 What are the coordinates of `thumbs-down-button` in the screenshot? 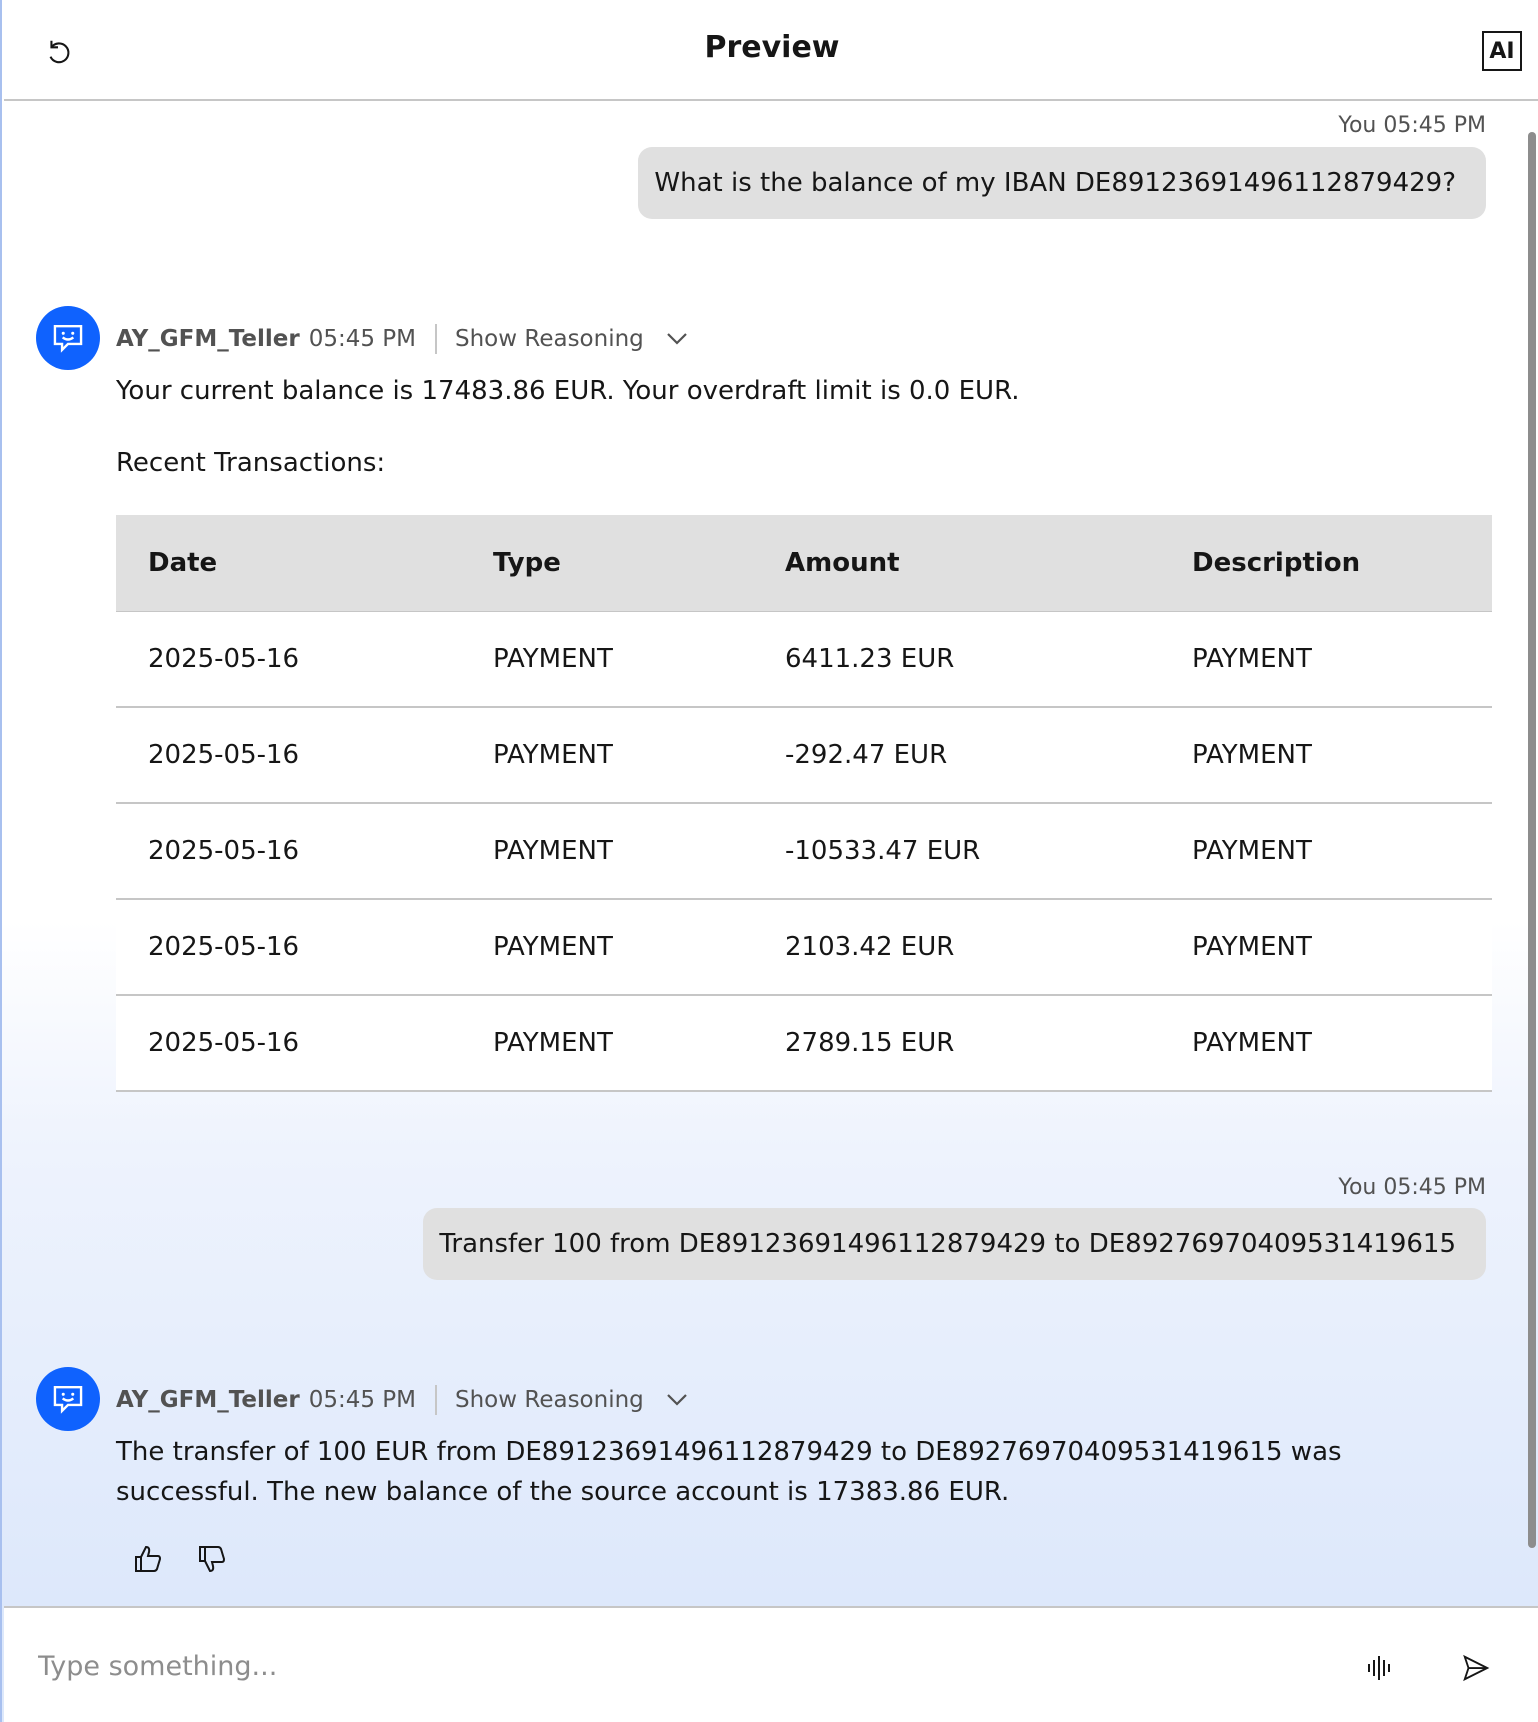 It's located at (212, 1559).